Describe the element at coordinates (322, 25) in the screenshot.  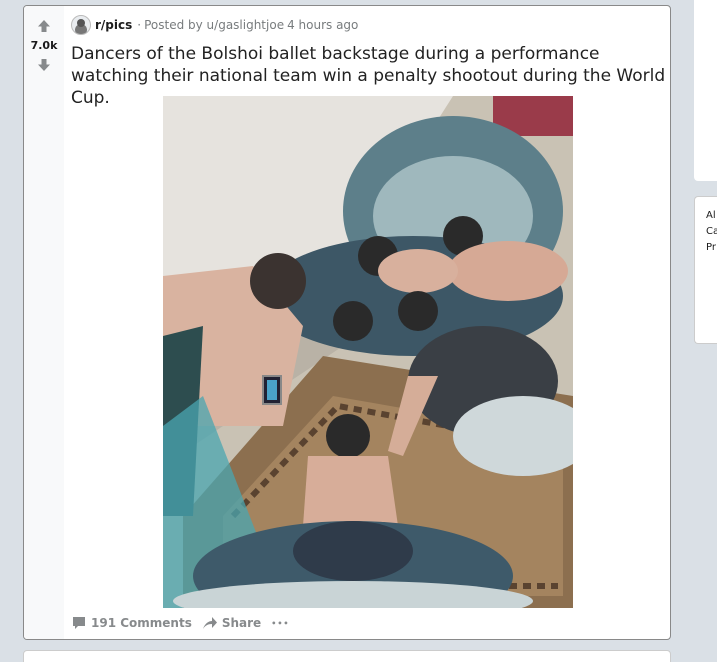
I see `post-time: 4 hours ago` at that location.